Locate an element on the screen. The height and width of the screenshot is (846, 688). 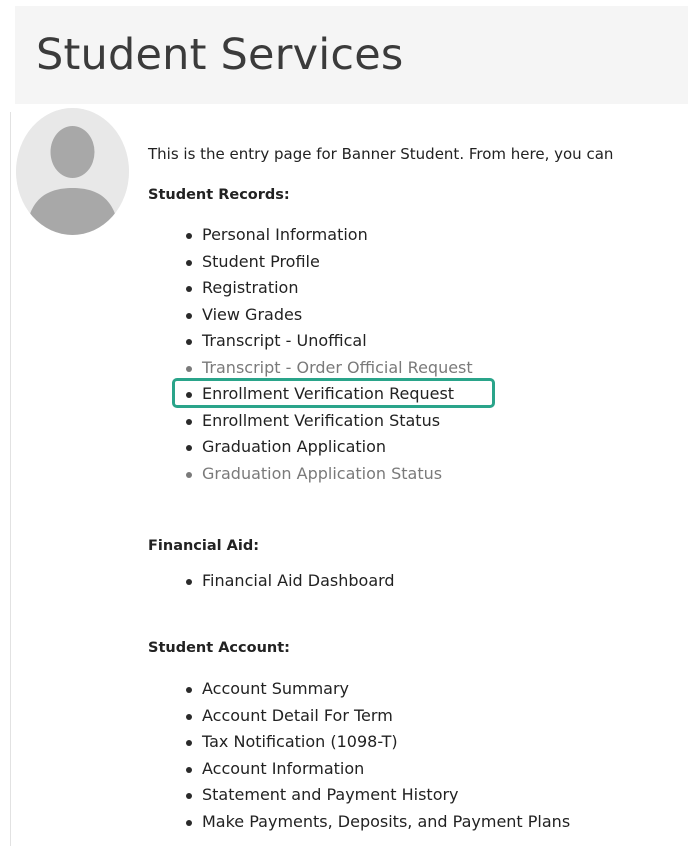
section-heading-financial-aid: Financial Aid: is located at coordinates (204, 546).